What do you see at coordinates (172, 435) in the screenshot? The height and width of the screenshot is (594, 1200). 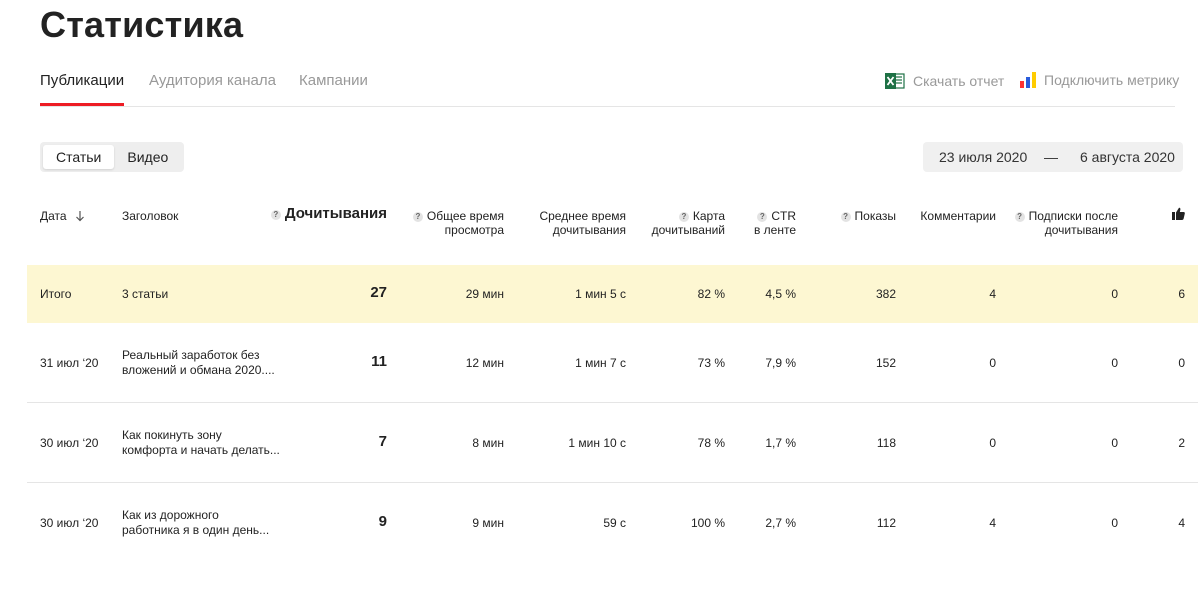 I see `row-title-line1: Как покинуть зону` at bounding box center [172, 435].